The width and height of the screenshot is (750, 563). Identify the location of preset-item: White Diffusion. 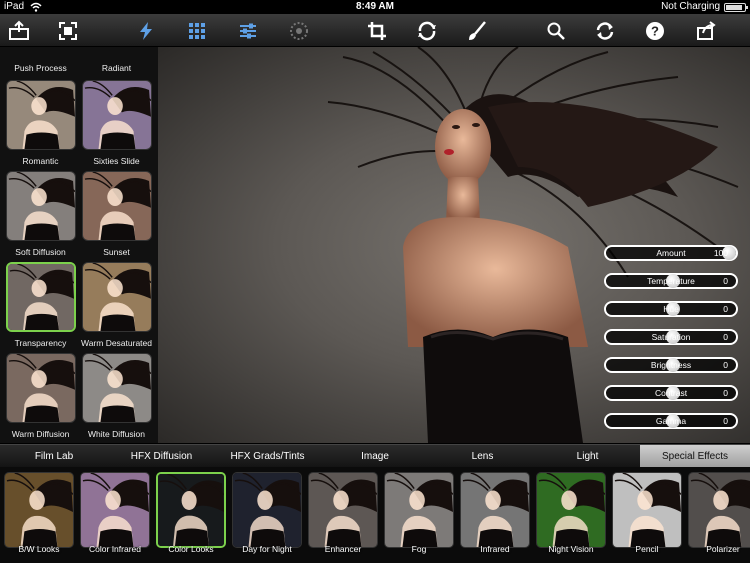
(116, 396).